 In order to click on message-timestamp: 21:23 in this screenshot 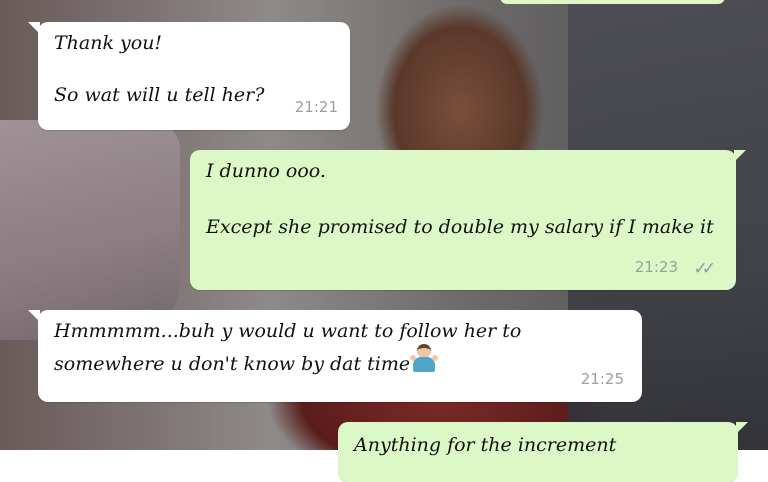, I will do `click(656, 267)`.